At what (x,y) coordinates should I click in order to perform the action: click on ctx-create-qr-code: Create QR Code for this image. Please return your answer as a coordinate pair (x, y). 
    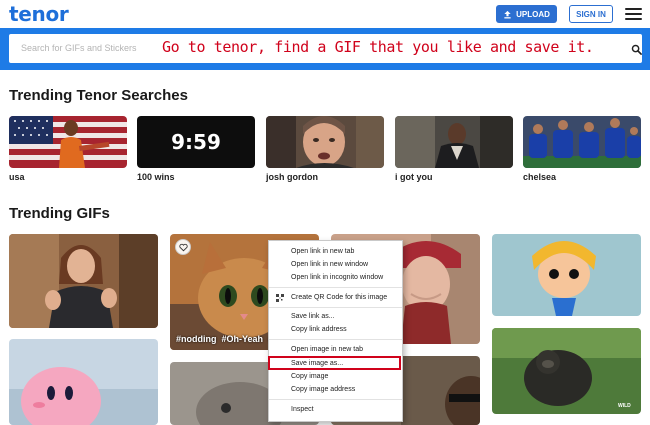
    Looking at the image, I should click on (335, 298).